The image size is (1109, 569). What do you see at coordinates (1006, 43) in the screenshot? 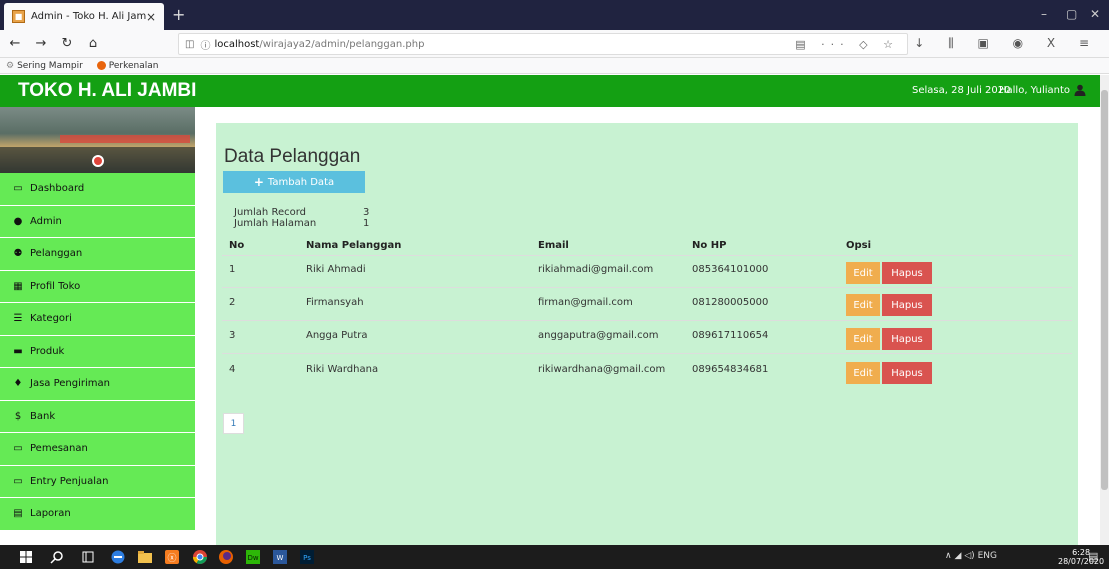
I see `toolbar-icons: ↓ ⫼ ▣ ◉ X ≡` at bounding box center [1006, 43].